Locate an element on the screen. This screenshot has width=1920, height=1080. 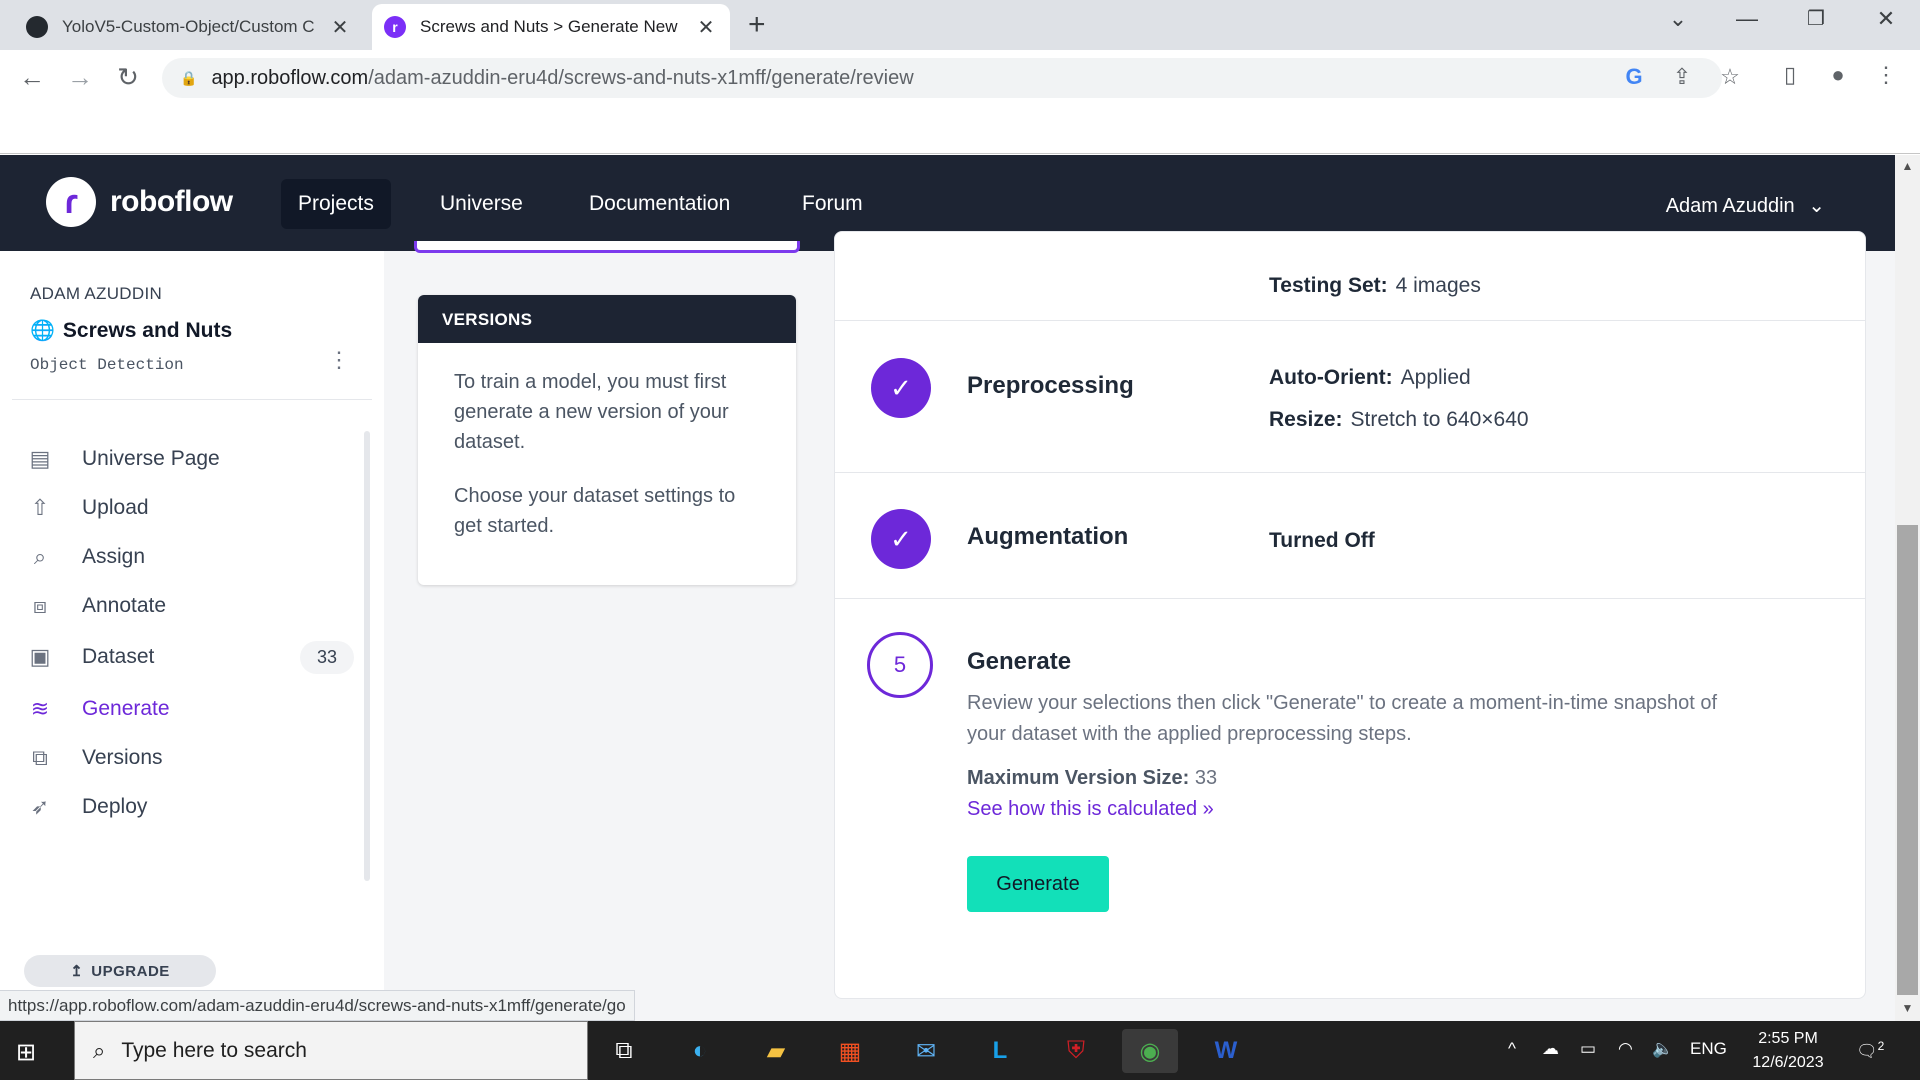
max-version-size: Maximum Version Size: 33 is located at coordinates (1092, 778).